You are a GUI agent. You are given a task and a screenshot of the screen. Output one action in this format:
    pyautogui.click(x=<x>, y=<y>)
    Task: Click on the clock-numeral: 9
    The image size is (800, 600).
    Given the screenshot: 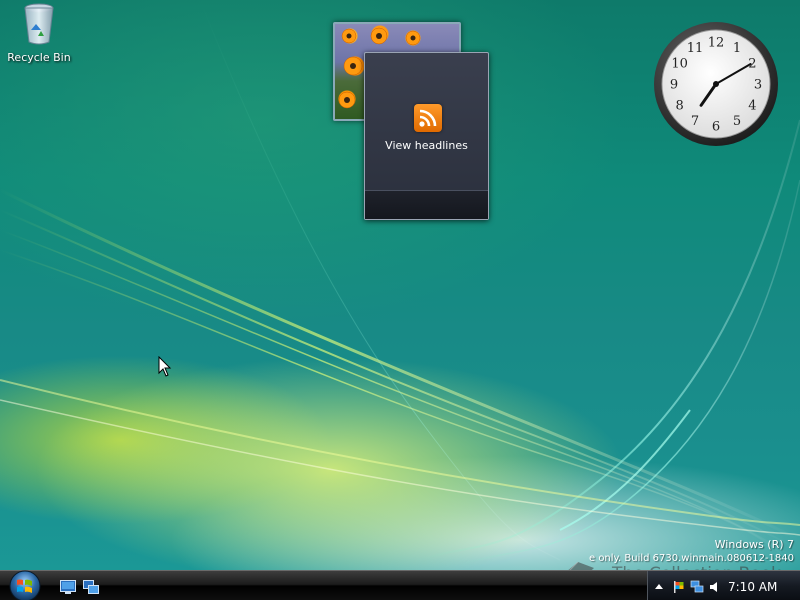 What is the action you would take?
    pyautogui.click(x=674, y=85)
    